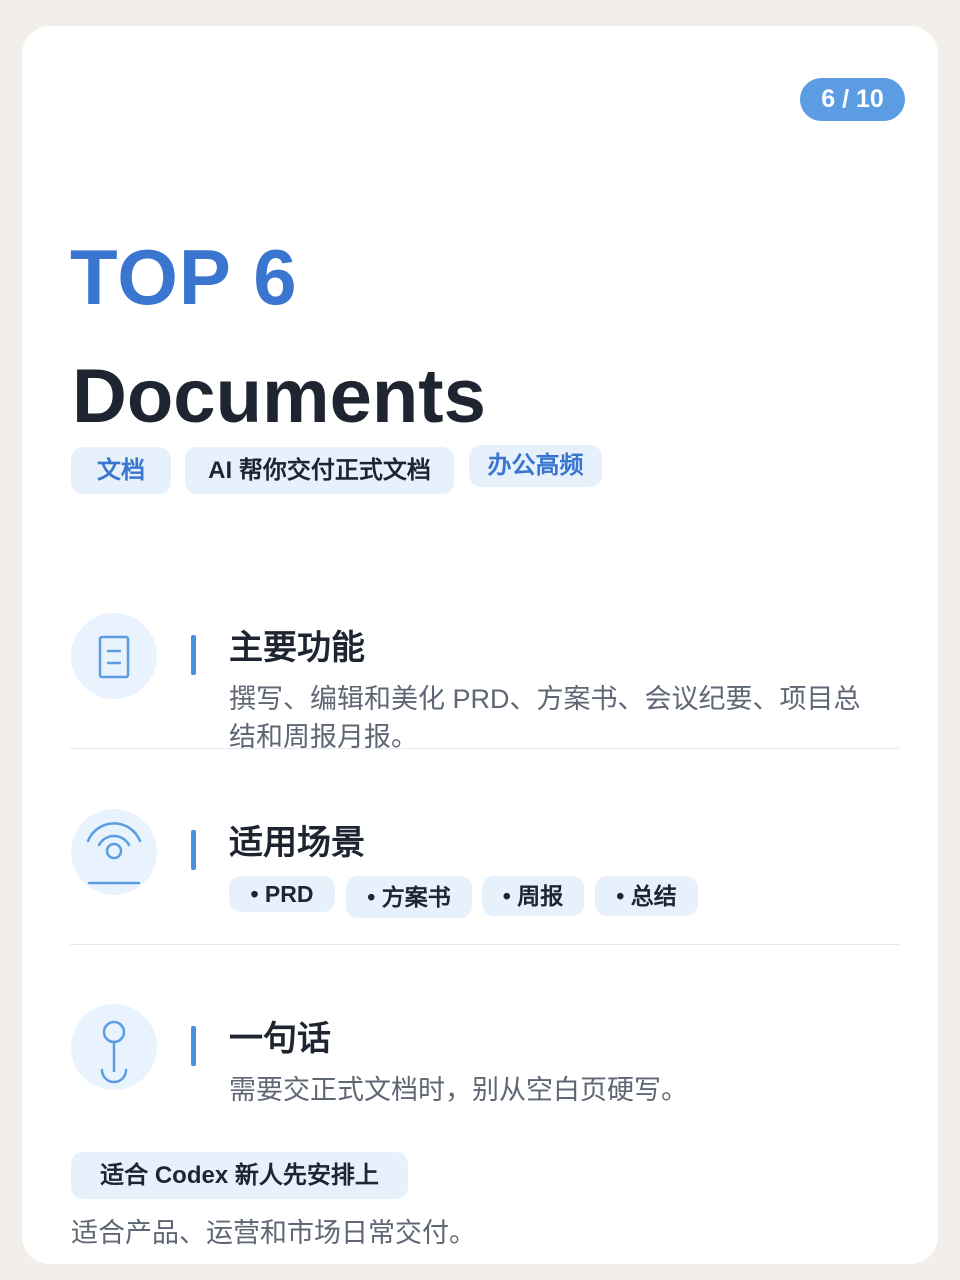 The height and width of the screenshot is (1280, 960). What do you see at coordinates (319, 470) in the screenshot?
I see `tag-description: AI 帮你交付正式文档` at bounding box center [319, 470].